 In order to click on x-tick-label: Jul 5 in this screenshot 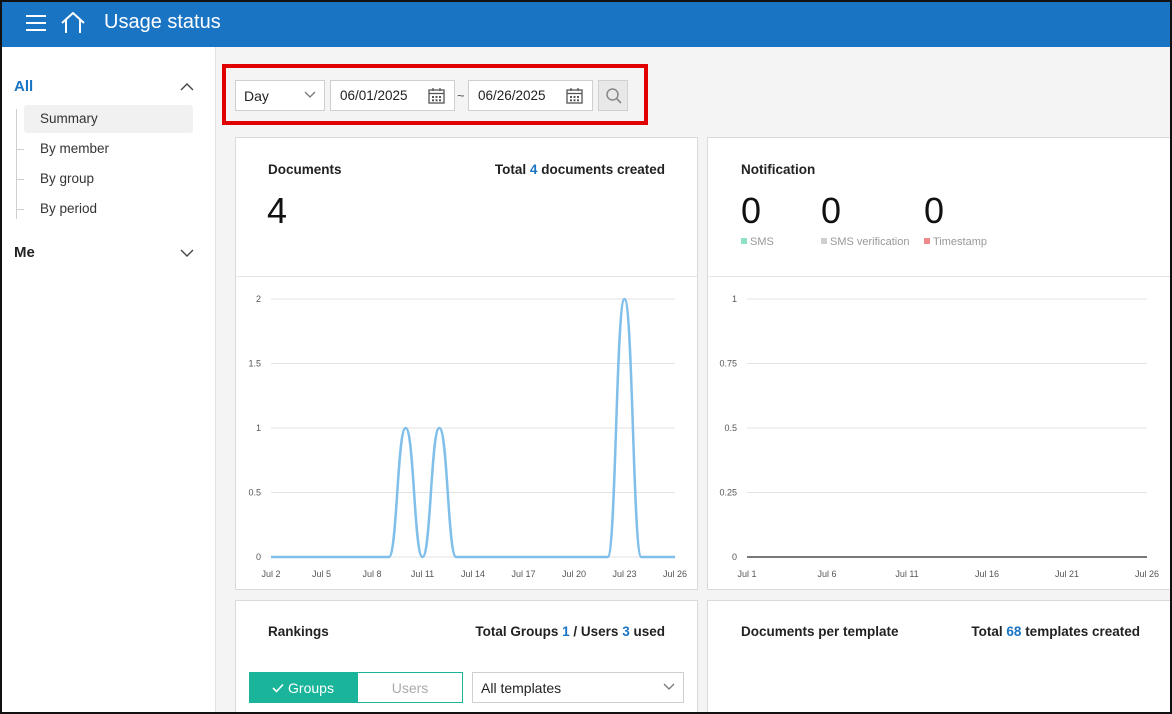, I will do `click(321, 574)`.